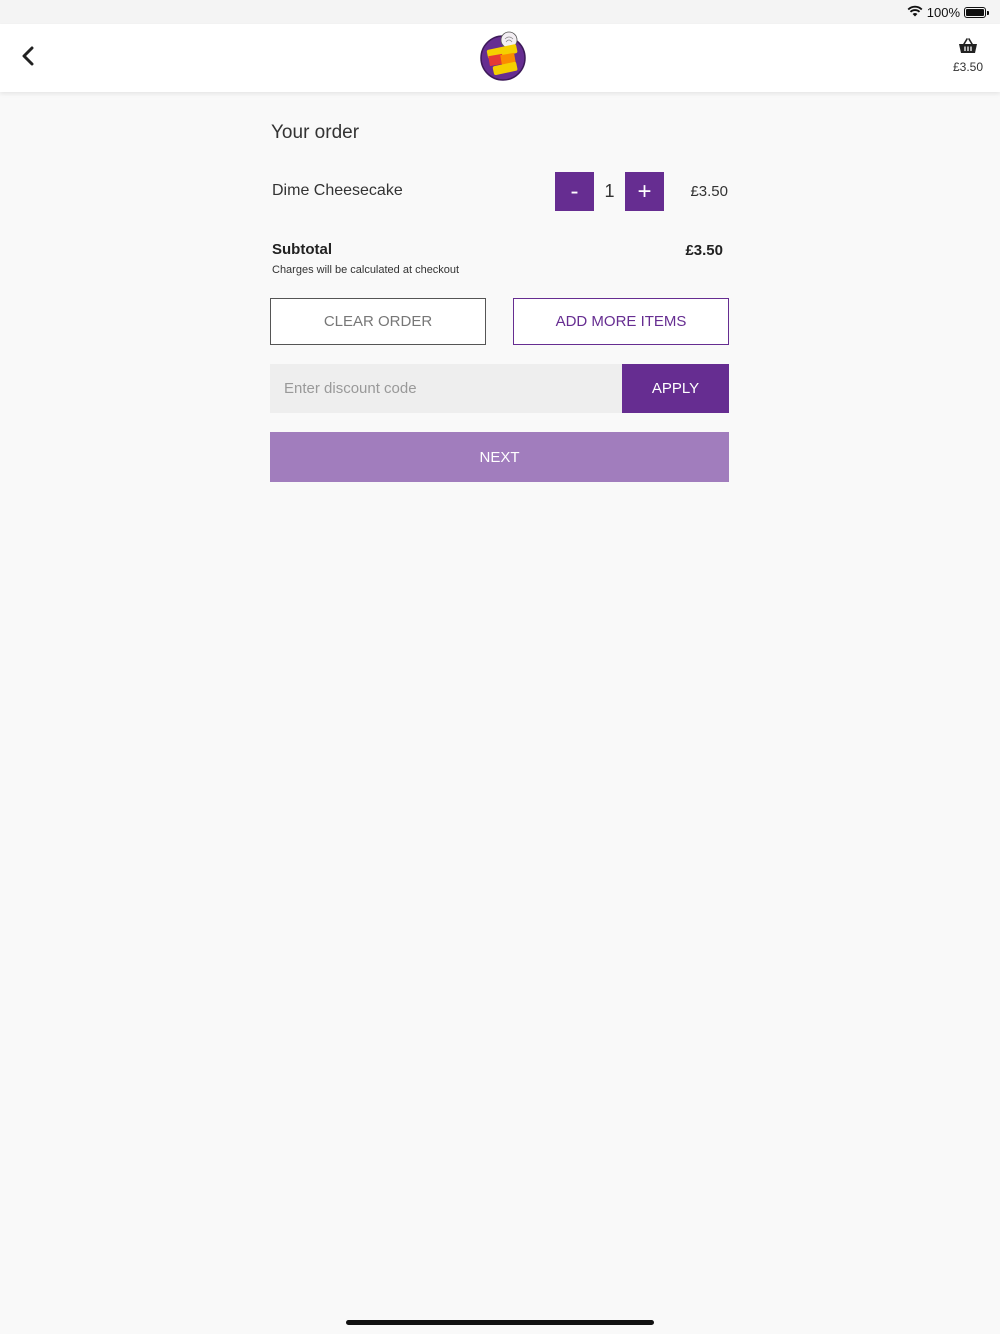  Describe the element at coordinates (574, 191) in the screenshot. I see `decrease-quantity-button: -` at that location.